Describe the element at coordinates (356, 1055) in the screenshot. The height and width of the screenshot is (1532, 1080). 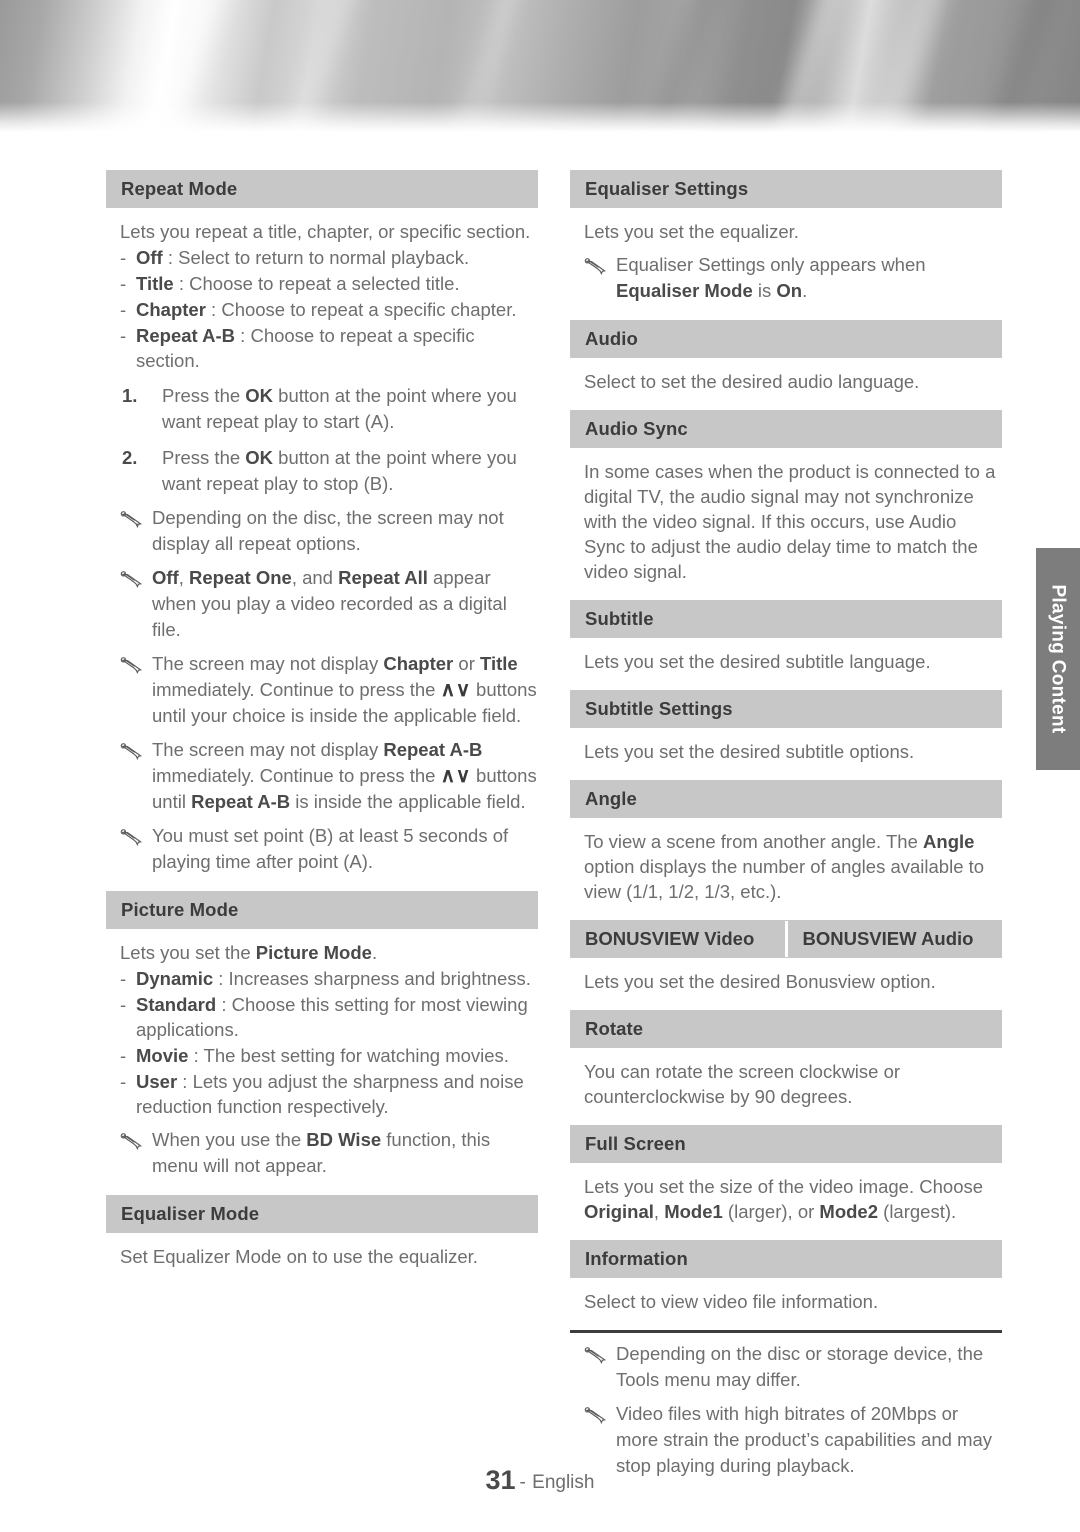
I see `dash-desc: The best setting for watching movies.` at that location.